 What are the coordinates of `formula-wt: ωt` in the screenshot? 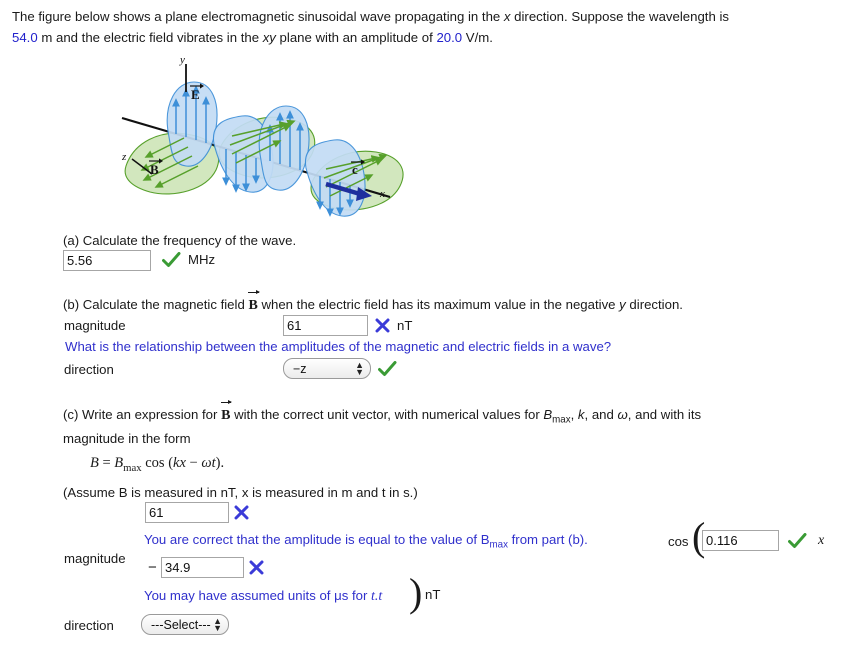 It's located at (208, 463).